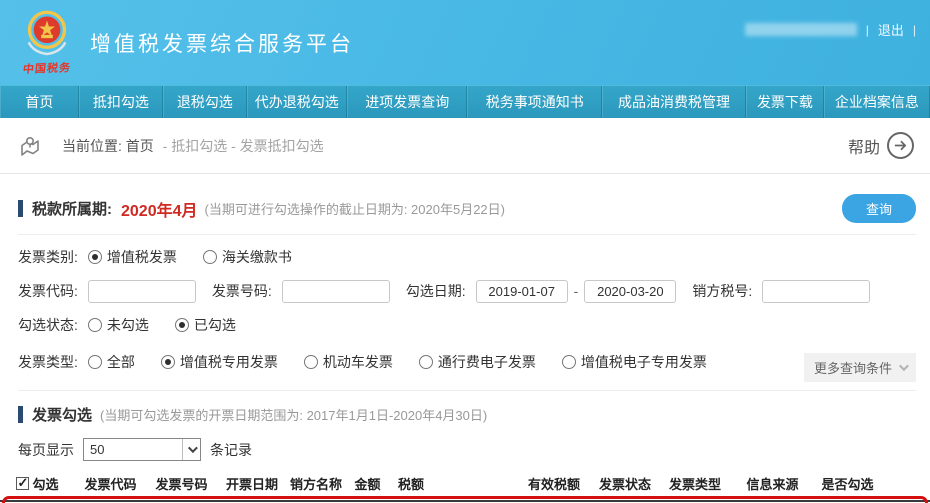  I want to click on invoice-code-input, so click(141, 291).